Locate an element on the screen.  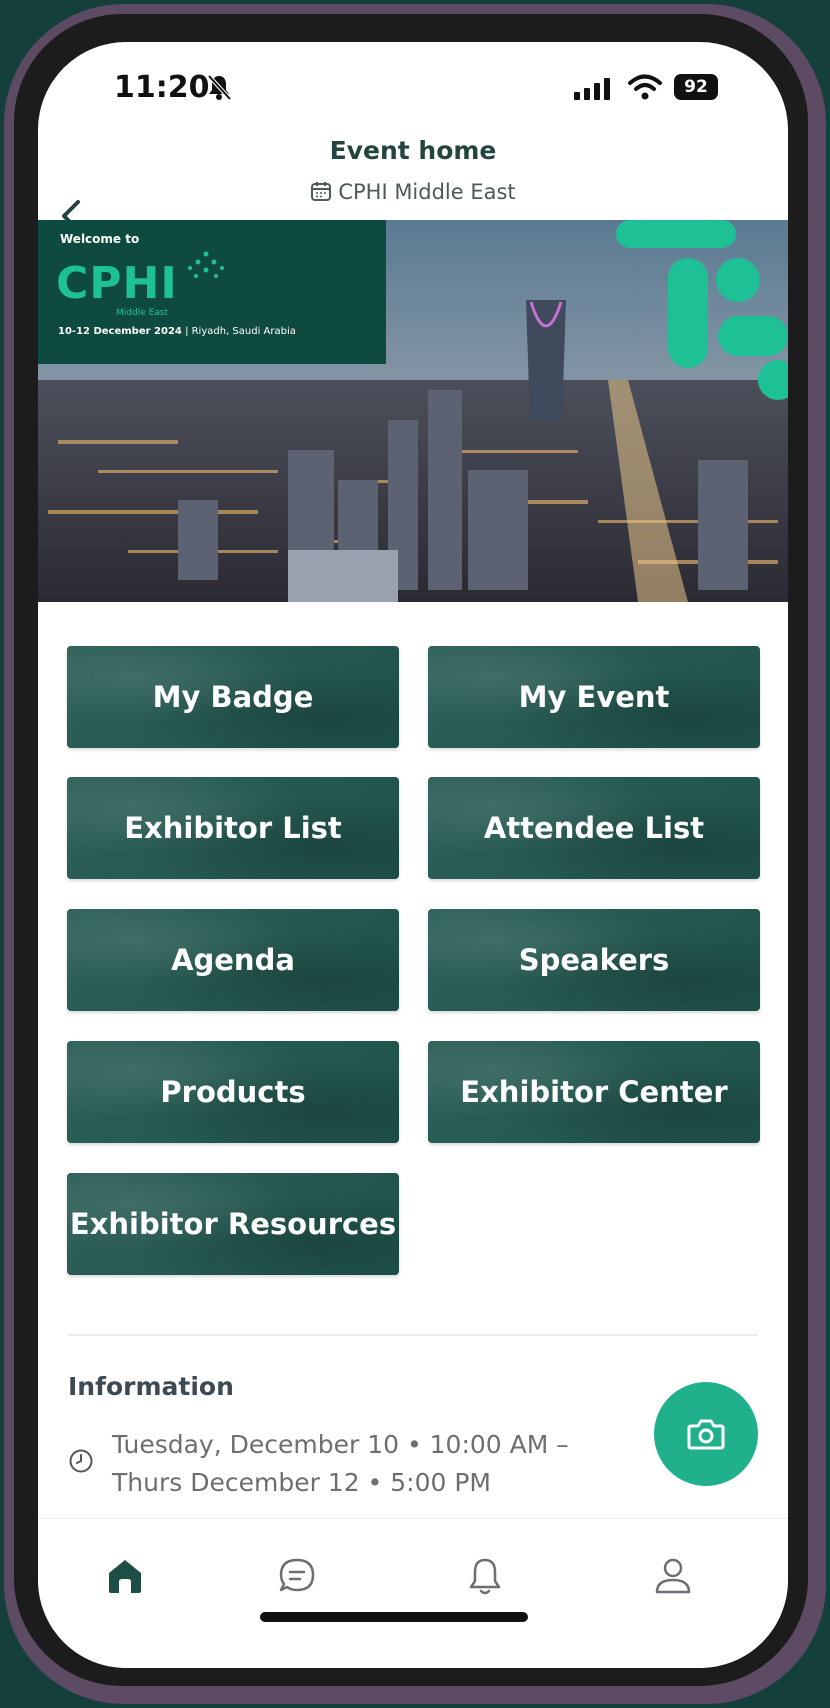
tile-label: My Badge is located at coordinates (233, 697).